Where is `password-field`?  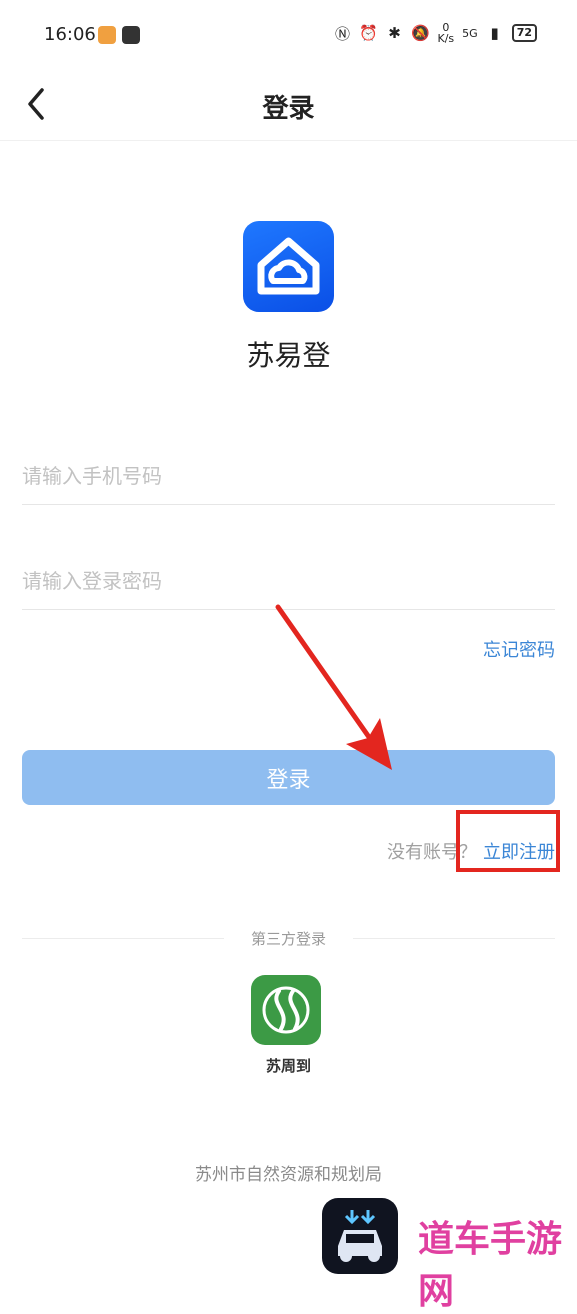
password-field is located at coordinates (288, 581).